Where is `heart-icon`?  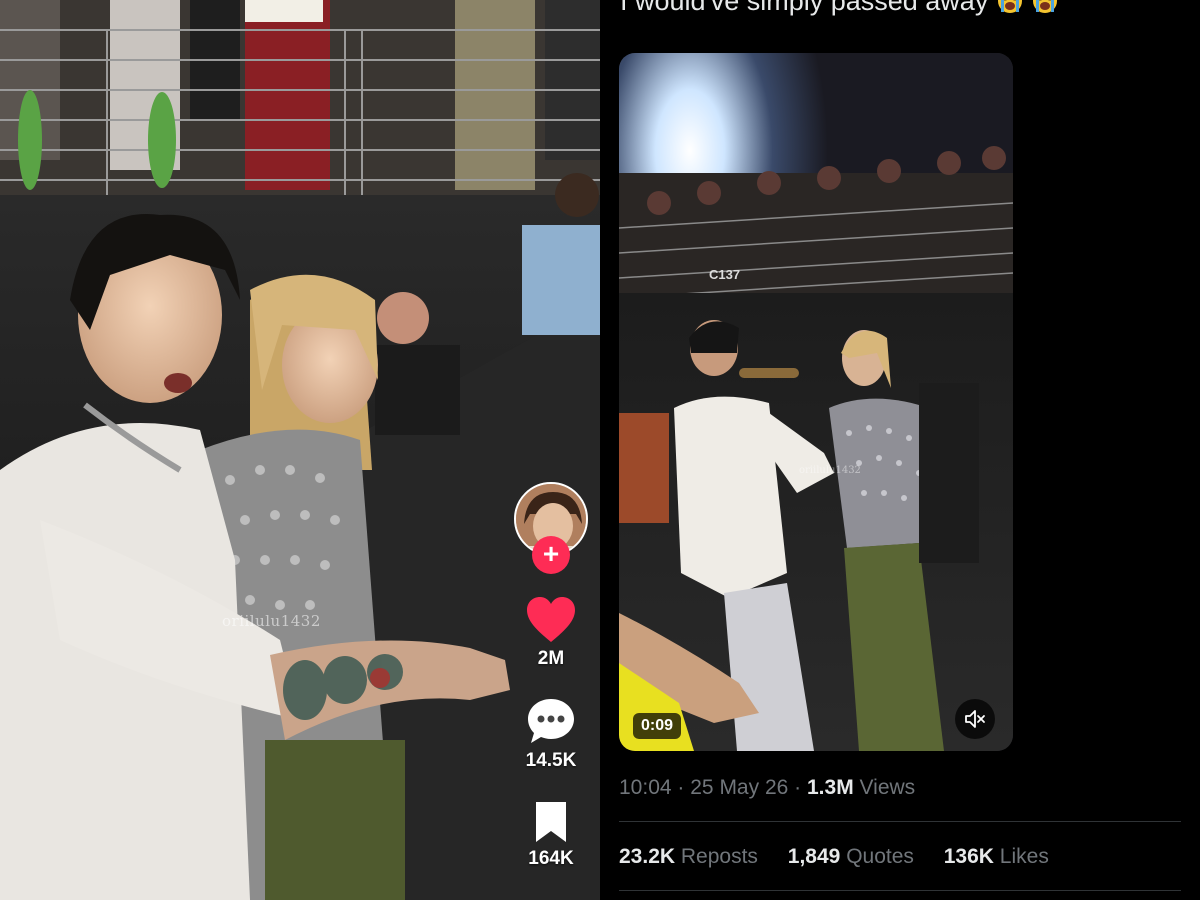
heart-icon is located at coordinates (551, 619).